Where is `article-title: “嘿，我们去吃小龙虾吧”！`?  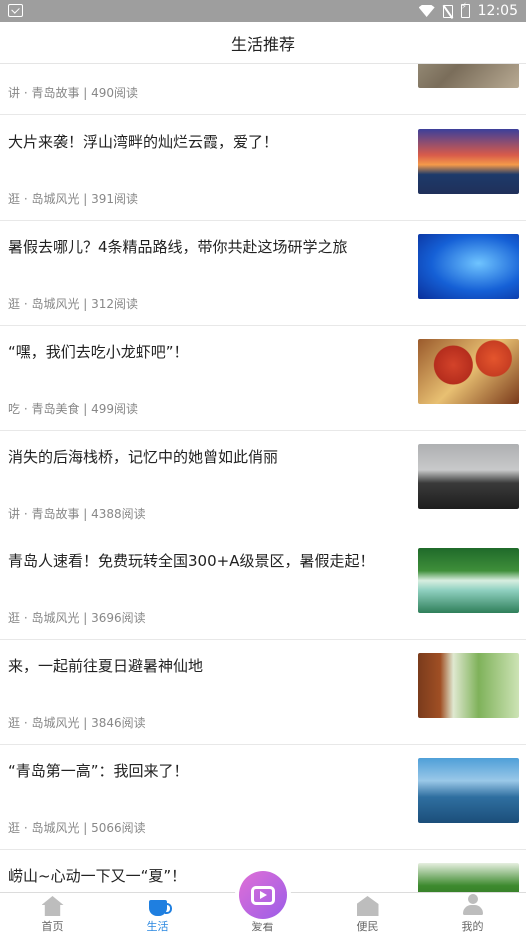
article-title: “嘿，我们去吃小龙虾吧”！ is located at coordinates (98, 352).